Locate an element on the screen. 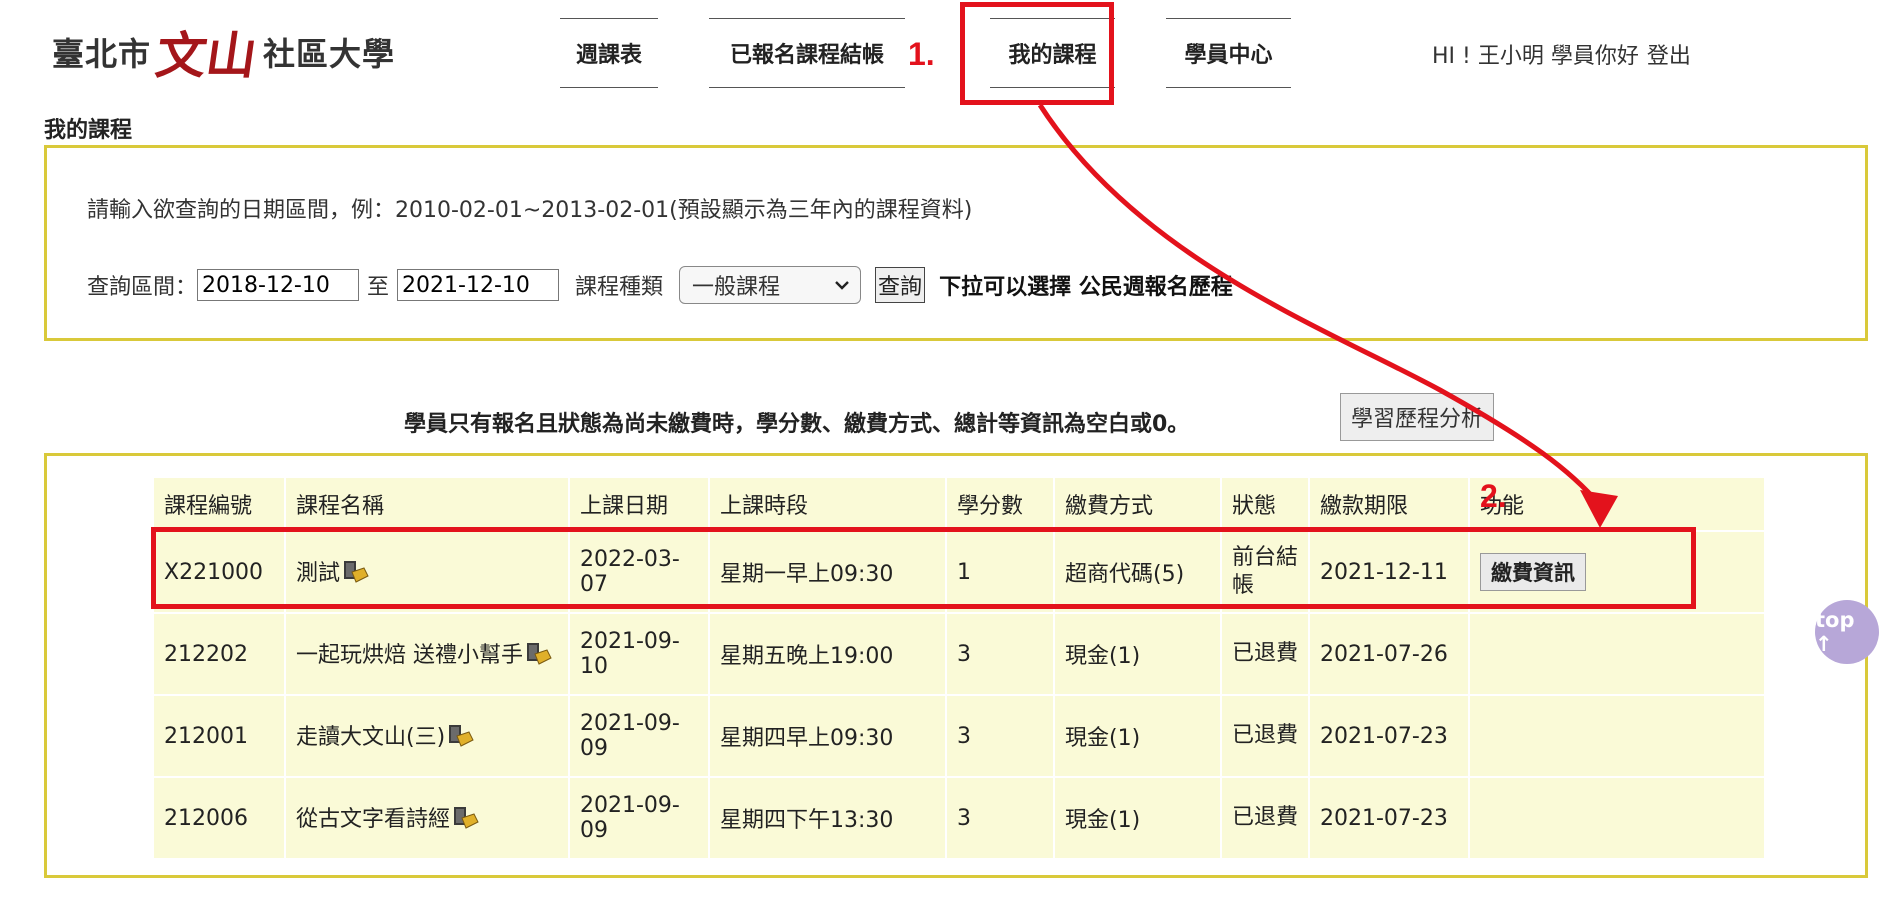 The image size is (1903, 906). select-note: 下拉可以選擇 公民週報名歷程 is located at coordinates (1086, 287).